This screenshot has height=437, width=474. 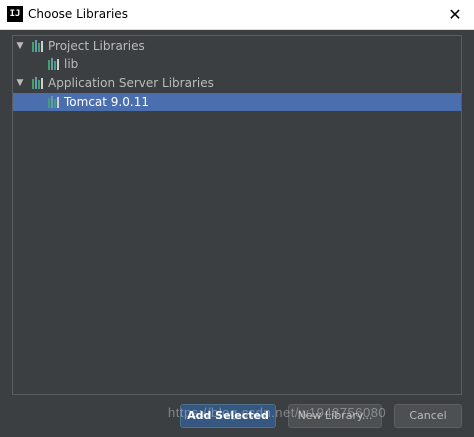 I want to click on tree-node-project-libraries: ▼ Project Libraries, so click(x=237, y=46).